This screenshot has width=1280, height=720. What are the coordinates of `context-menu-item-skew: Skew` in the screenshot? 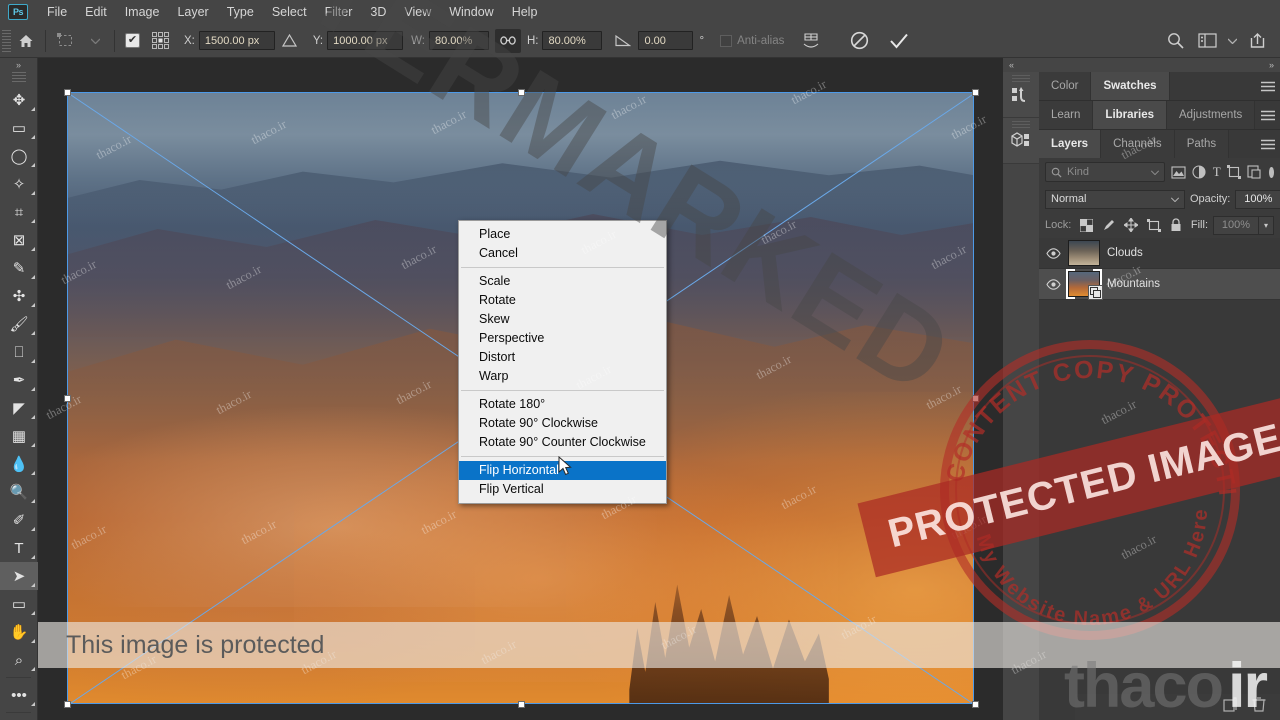 It's located at (562, 319).